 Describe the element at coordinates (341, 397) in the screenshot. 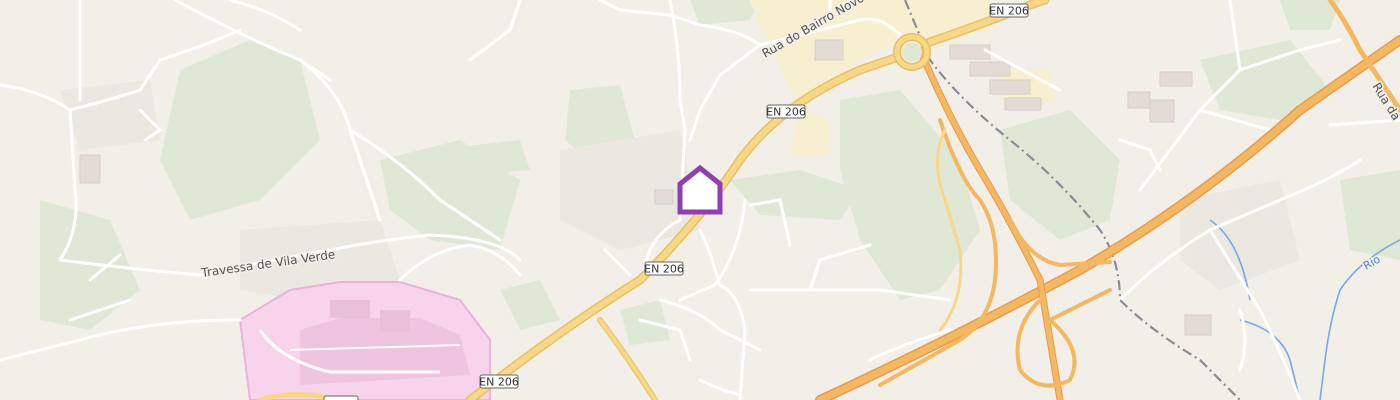

I see `road-shield-partial` at that location.